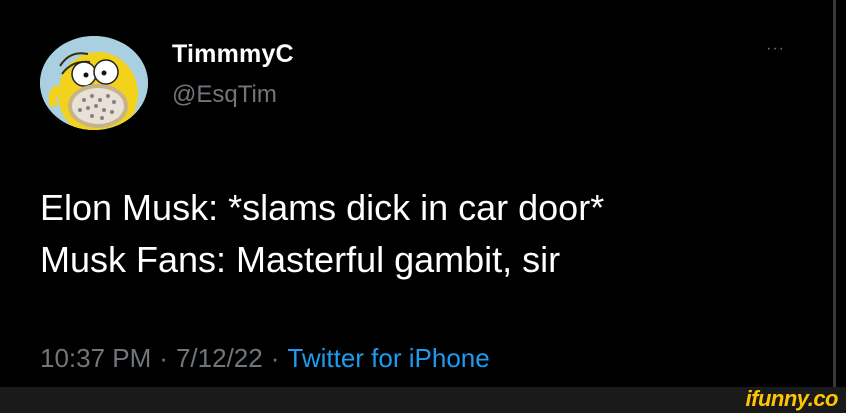  Describe the element at coordinates (834, 193) in the screenshot. I see `divider` at that location.